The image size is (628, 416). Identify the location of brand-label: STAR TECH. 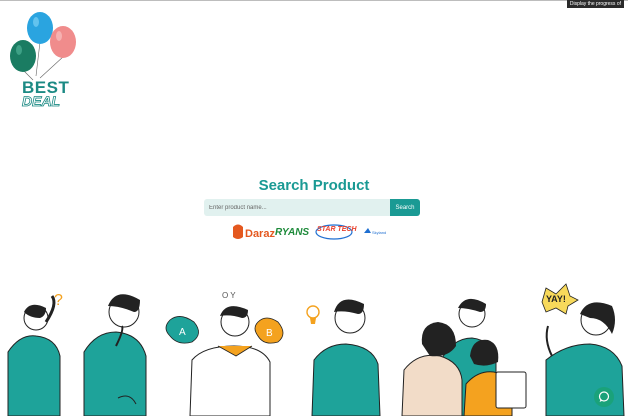
(337, 229).